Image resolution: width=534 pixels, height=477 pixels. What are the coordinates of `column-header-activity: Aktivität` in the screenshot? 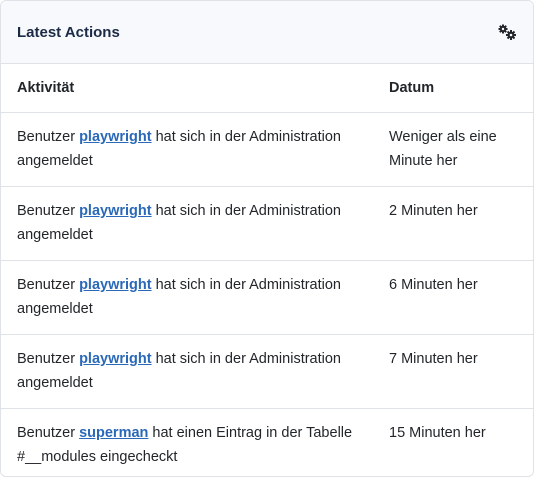 It's located at (187, 88).